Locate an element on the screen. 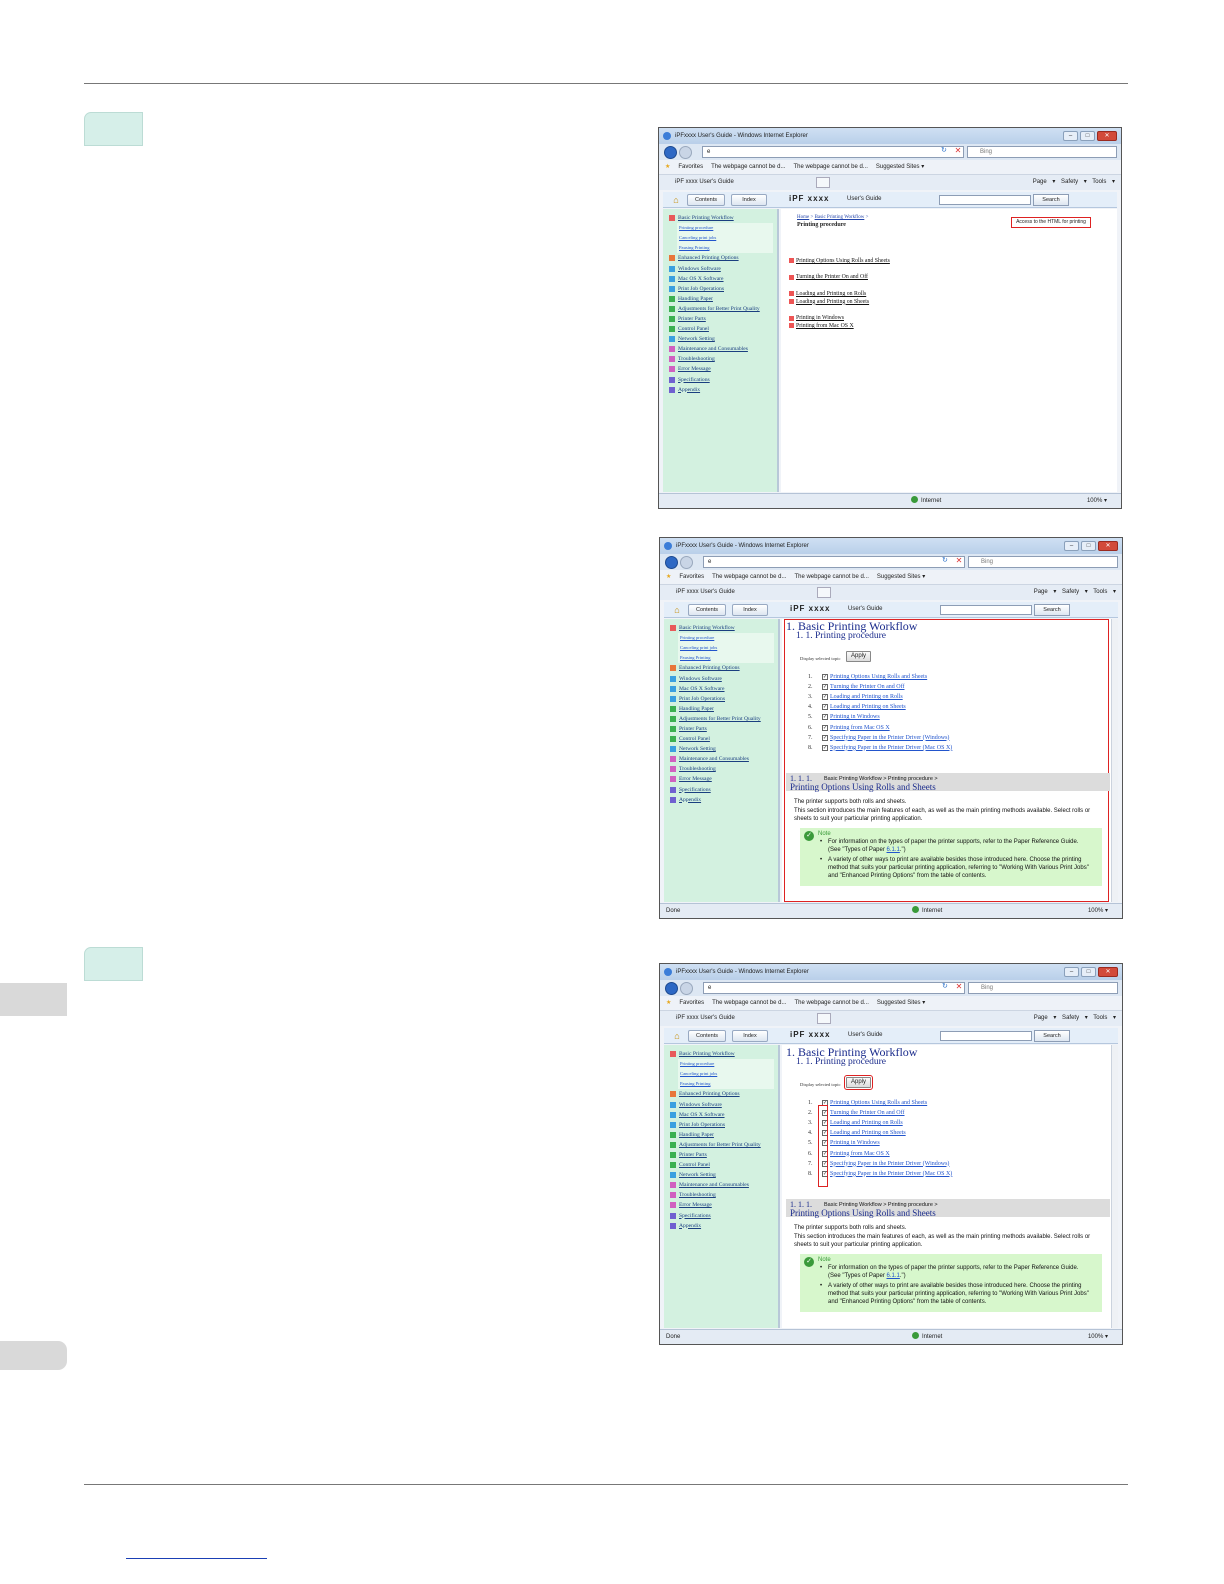 The height and width of the screenshot is (1584, 1224). forward-icon is located at coordinates (686, 562).